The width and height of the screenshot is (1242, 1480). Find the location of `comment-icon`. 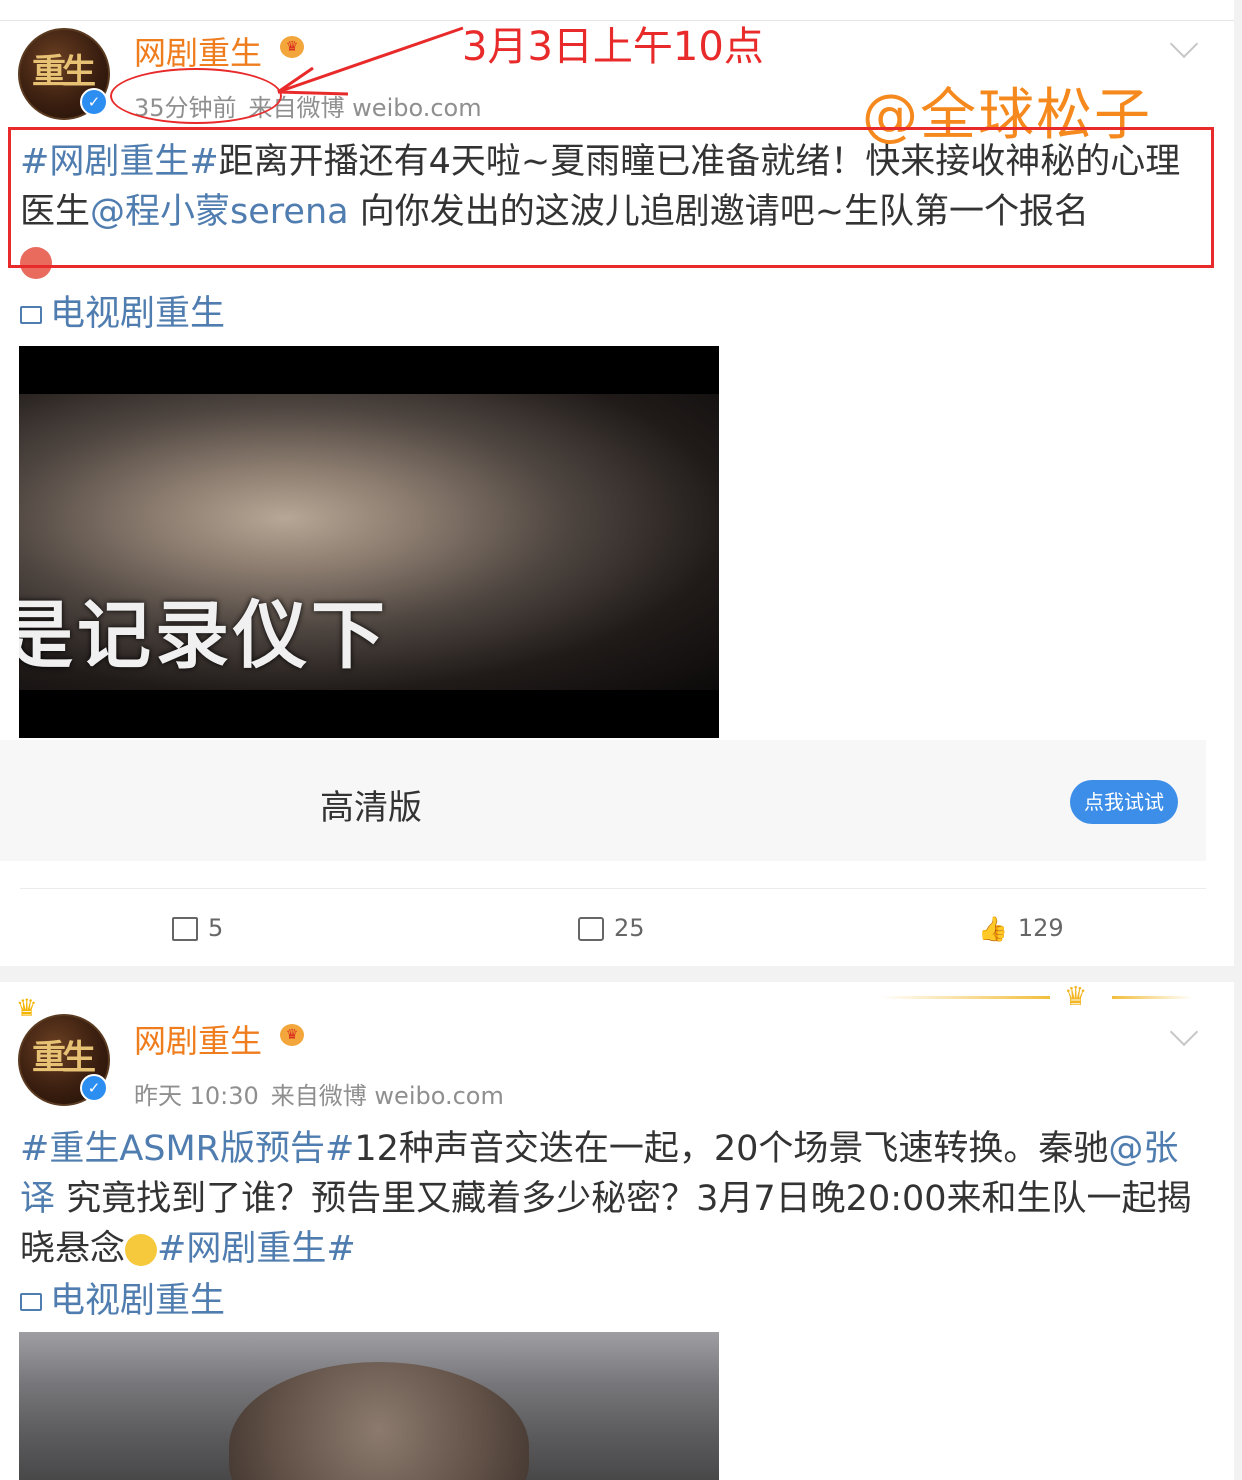

comment-icon is located at coordinates (591, 929).